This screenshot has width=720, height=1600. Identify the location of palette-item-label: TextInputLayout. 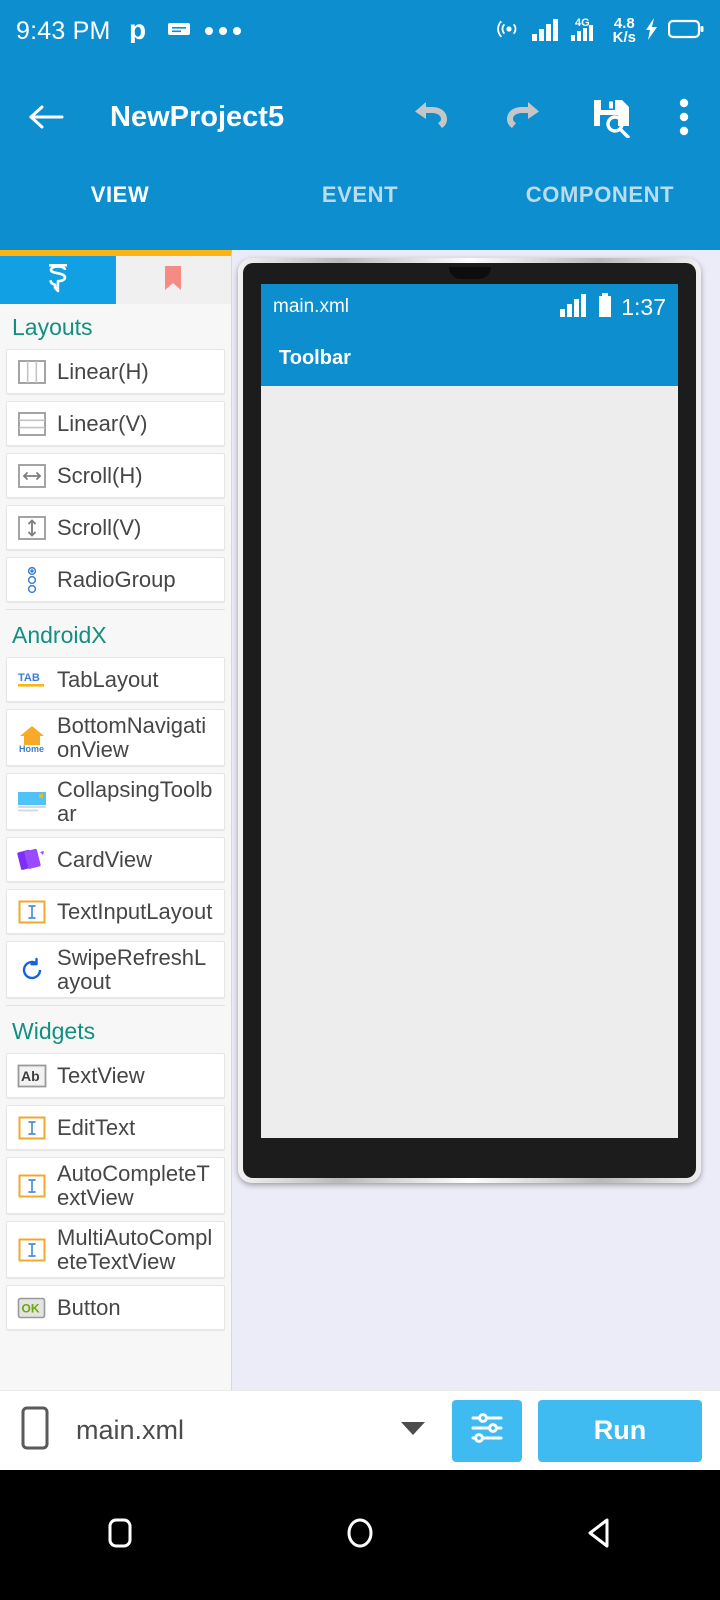
(135, 911).